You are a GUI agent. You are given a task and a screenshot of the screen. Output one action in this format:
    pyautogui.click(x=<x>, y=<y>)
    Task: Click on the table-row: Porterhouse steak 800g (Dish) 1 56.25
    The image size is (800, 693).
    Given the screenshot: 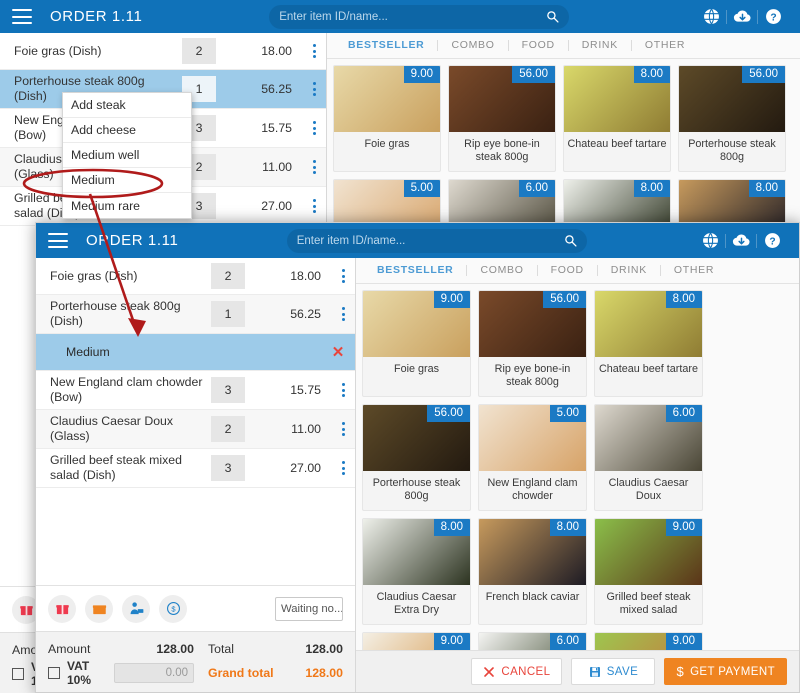 What is the action you would take?
    pyautogui.click(x=195, y=314)
    